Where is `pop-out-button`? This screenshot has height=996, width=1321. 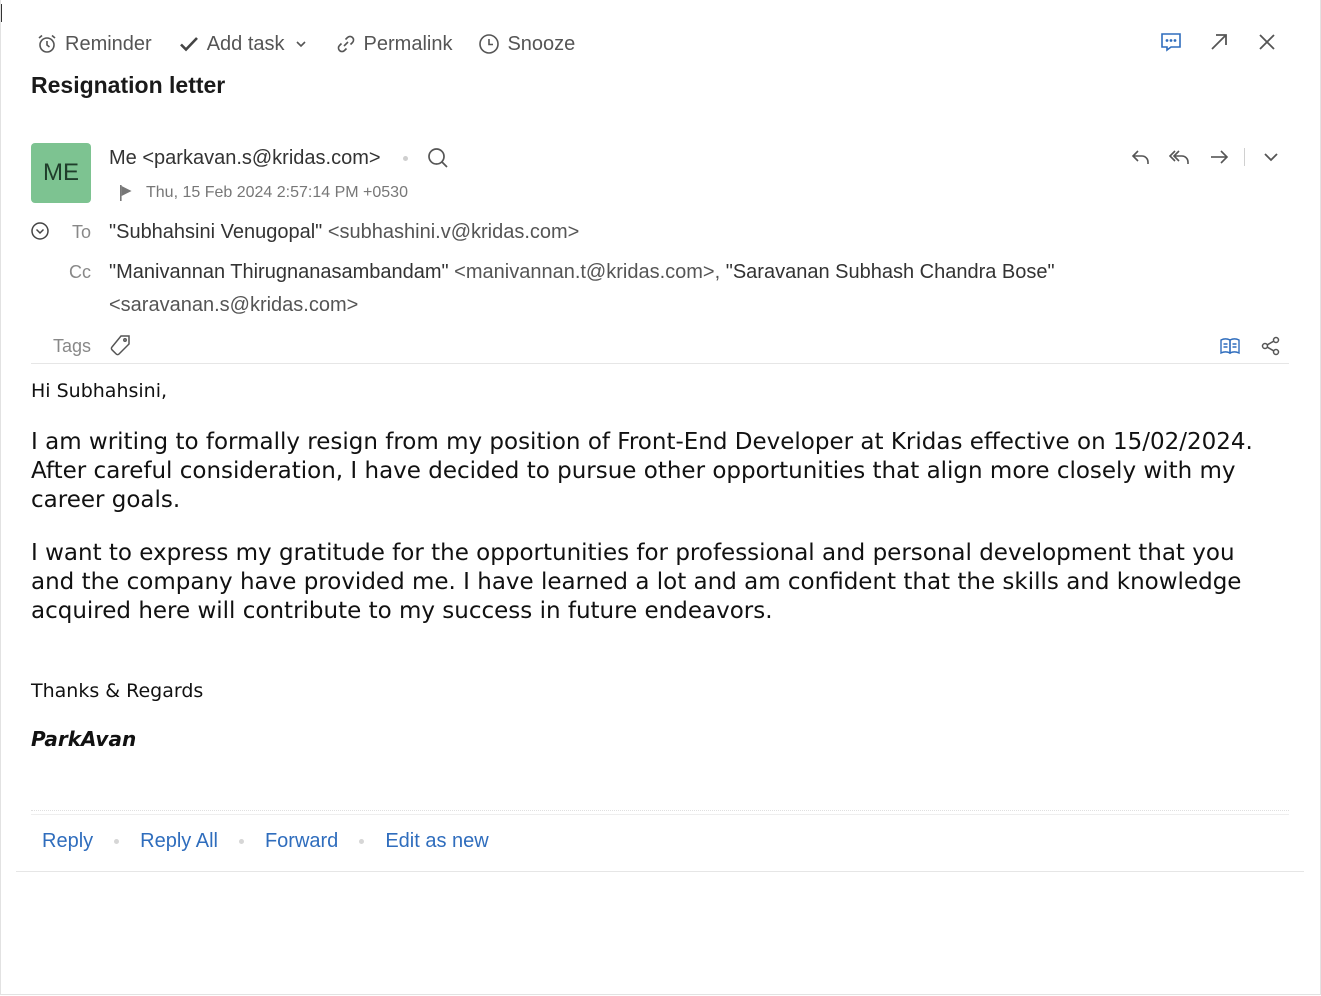 pop-out-button is located at coordinates (1219, 42).